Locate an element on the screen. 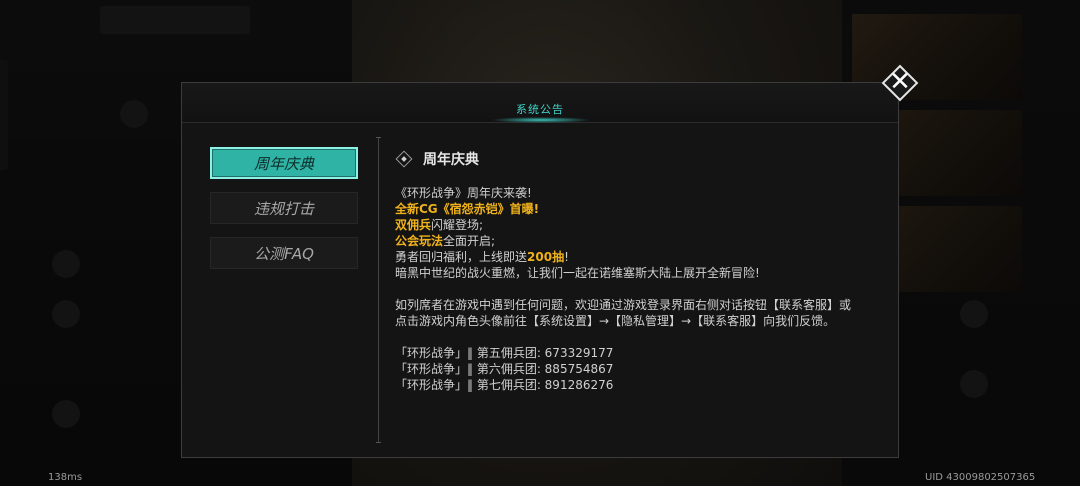 The image size is (1080, 486). body-line: 公会玩法全面开启; is located at coordinates (635, 241).